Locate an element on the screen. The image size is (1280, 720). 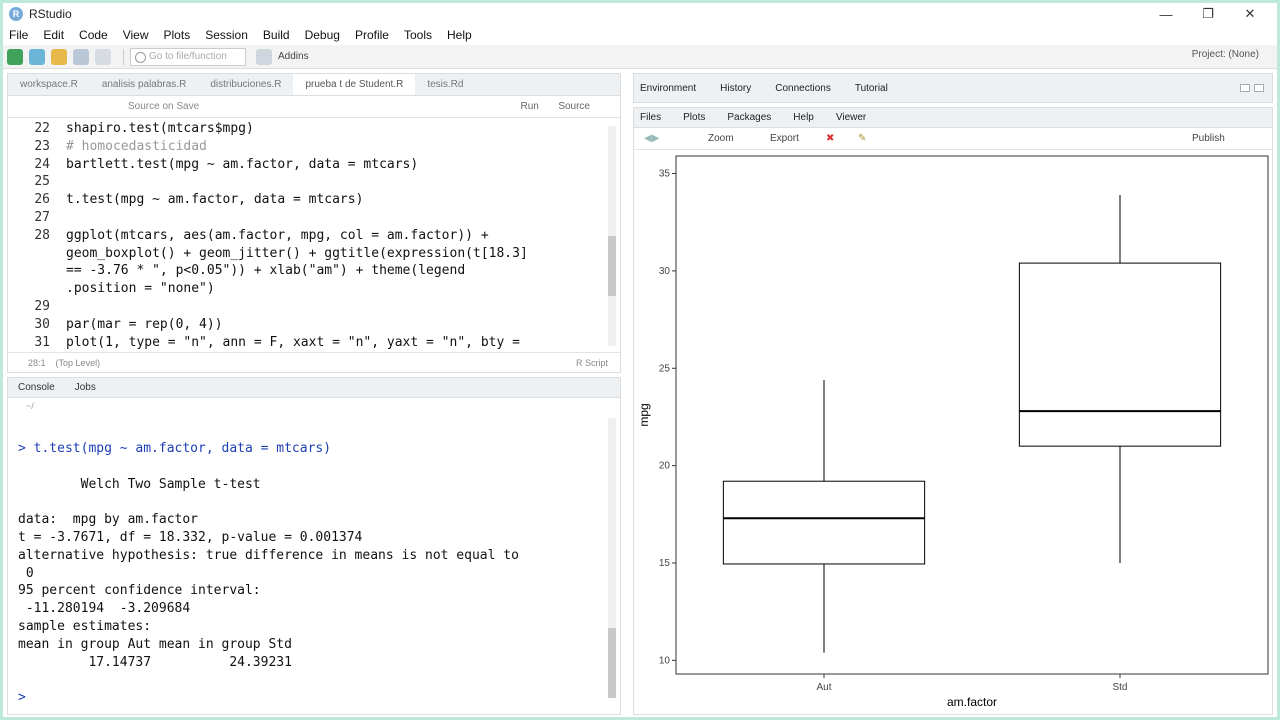
tab-help: Help is located at coordinates (803, 117).